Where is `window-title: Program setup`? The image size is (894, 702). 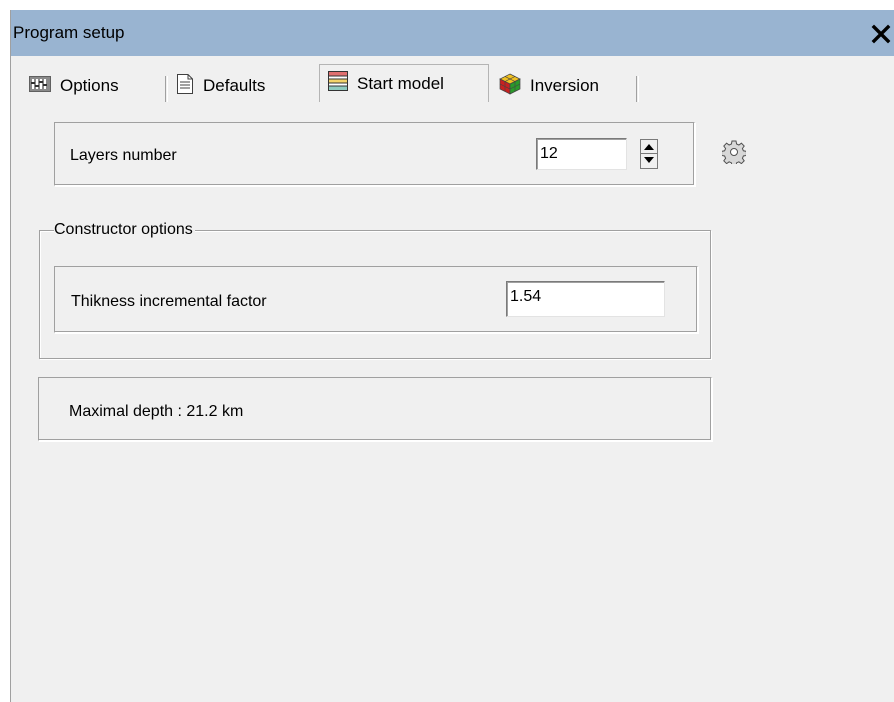 window-title: Program setup is located at coordinates (69, 32).